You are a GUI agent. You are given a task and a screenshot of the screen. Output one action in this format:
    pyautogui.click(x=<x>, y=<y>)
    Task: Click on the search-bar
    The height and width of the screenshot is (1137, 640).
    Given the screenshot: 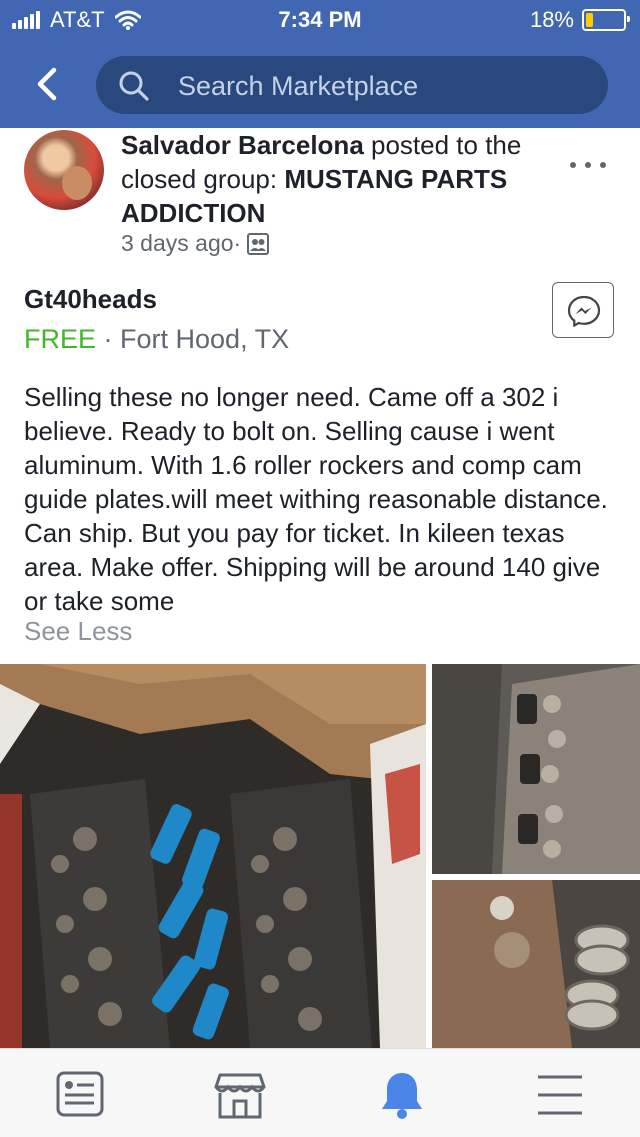 What is the action you would take?
    pyautogui.click(x=352, y=85)
    